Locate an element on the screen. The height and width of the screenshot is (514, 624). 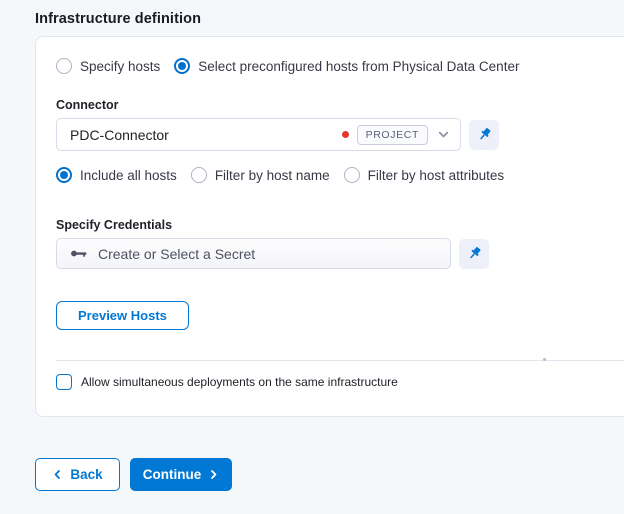
required-dot-icon is located at coordinates (345, 134).